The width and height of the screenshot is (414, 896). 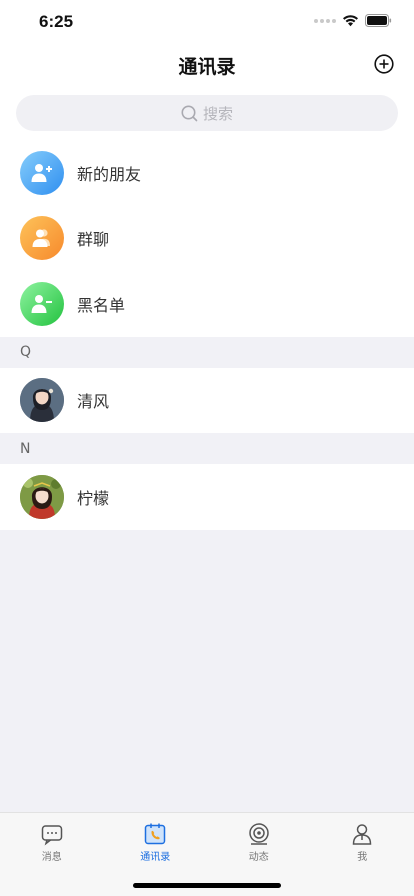 I want to click on tab-messages: 消息, so click(x=52, y=838).